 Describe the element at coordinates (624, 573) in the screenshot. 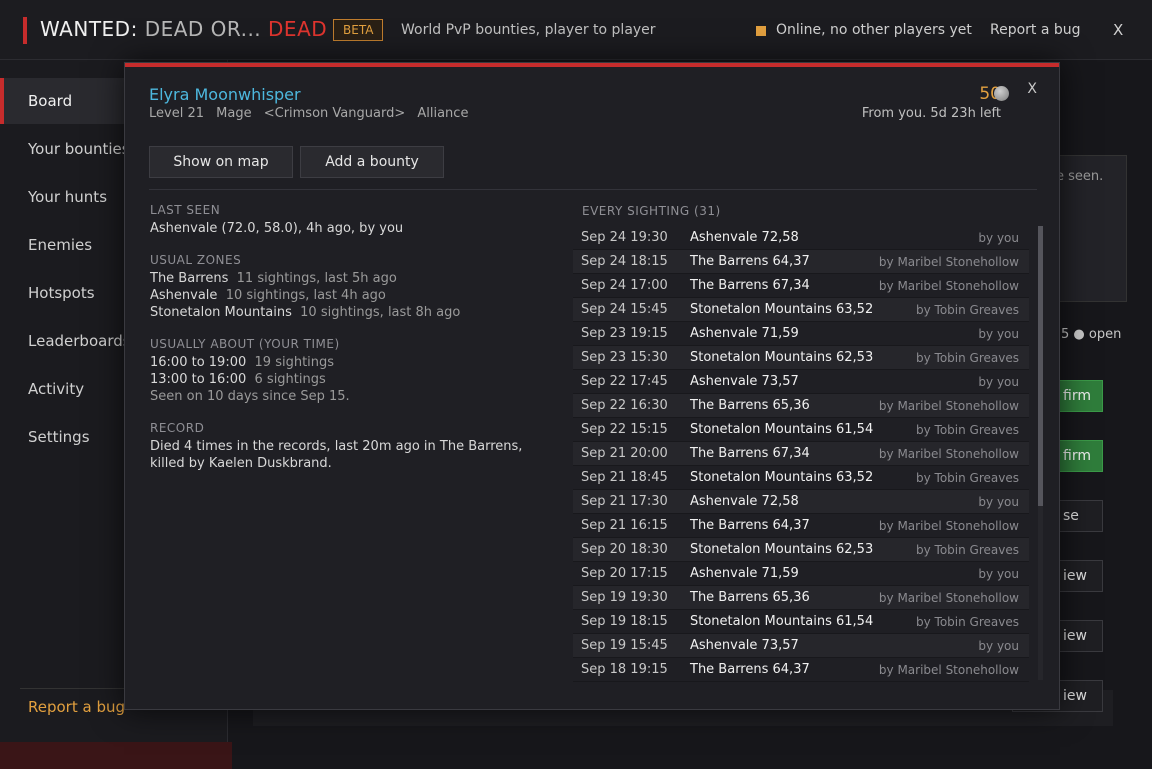

I see `sighting-date: Sep 20 17:15` at that location.